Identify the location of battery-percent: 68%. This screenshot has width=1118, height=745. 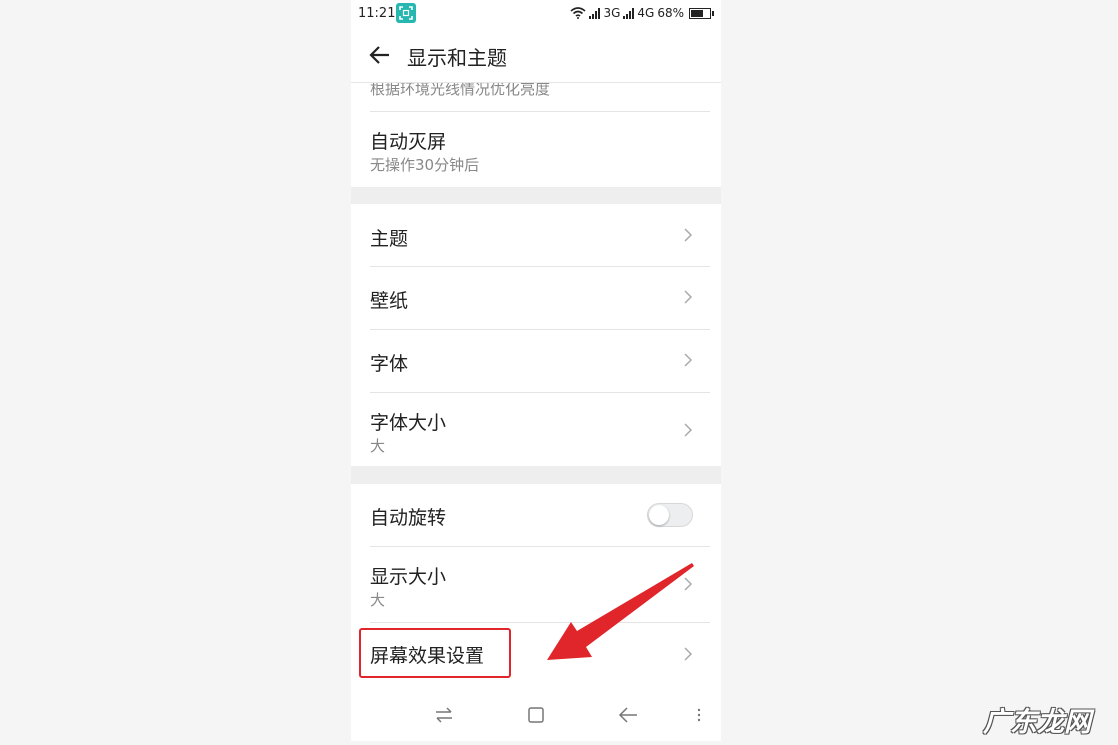
(670, 13).